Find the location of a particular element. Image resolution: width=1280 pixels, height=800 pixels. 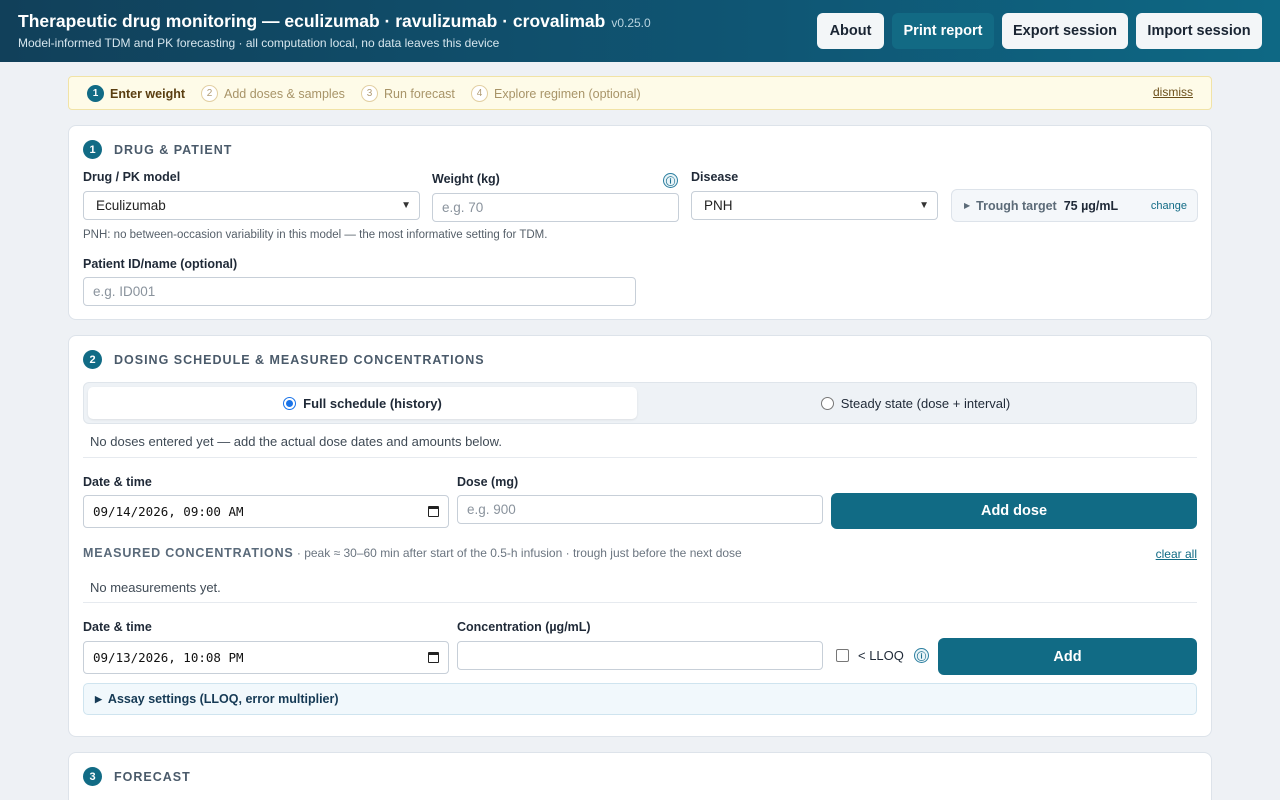

step-explore-regimen: 4 Explore regimen (optional) is located at coordinates (556, 93).